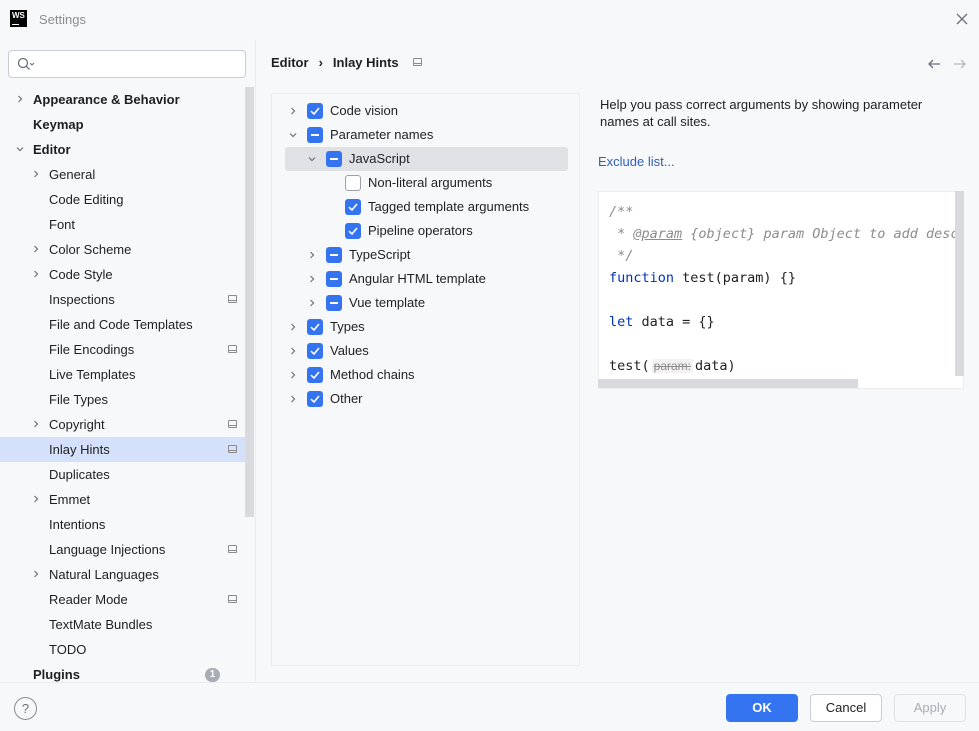  Describe the element at coordinates (122, 399) in the screenshot. I see `sidebar-item-file-types: File Types` at that location.